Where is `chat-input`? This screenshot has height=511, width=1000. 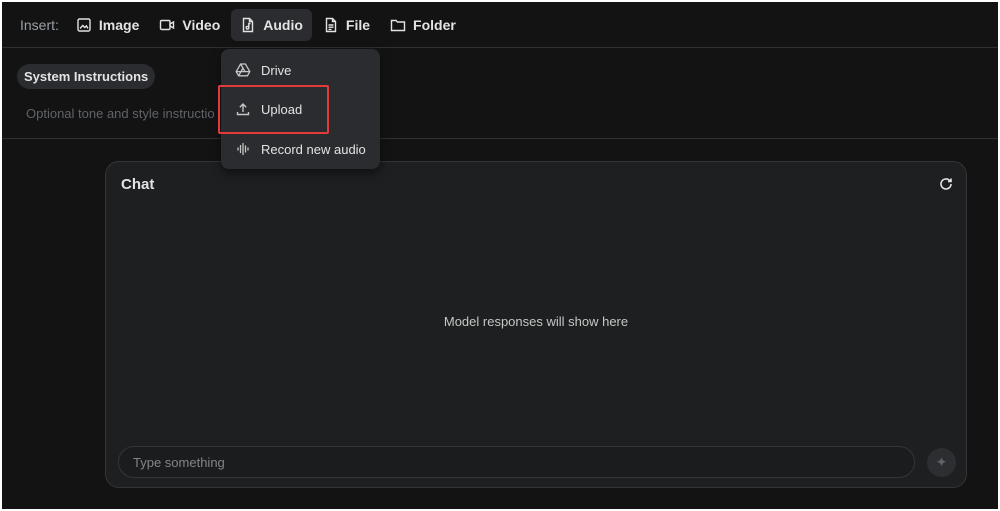
chat-input is located at coordinates (516, 462).